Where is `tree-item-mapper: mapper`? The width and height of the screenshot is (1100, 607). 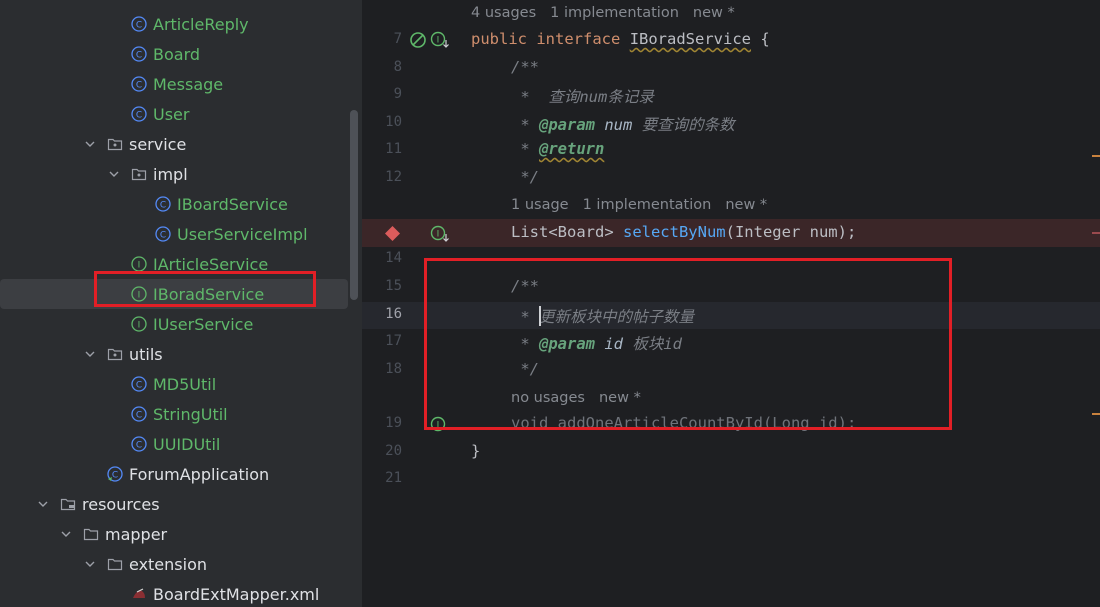 tree-item-mapper: mapper is located at coordinates (174, 534).